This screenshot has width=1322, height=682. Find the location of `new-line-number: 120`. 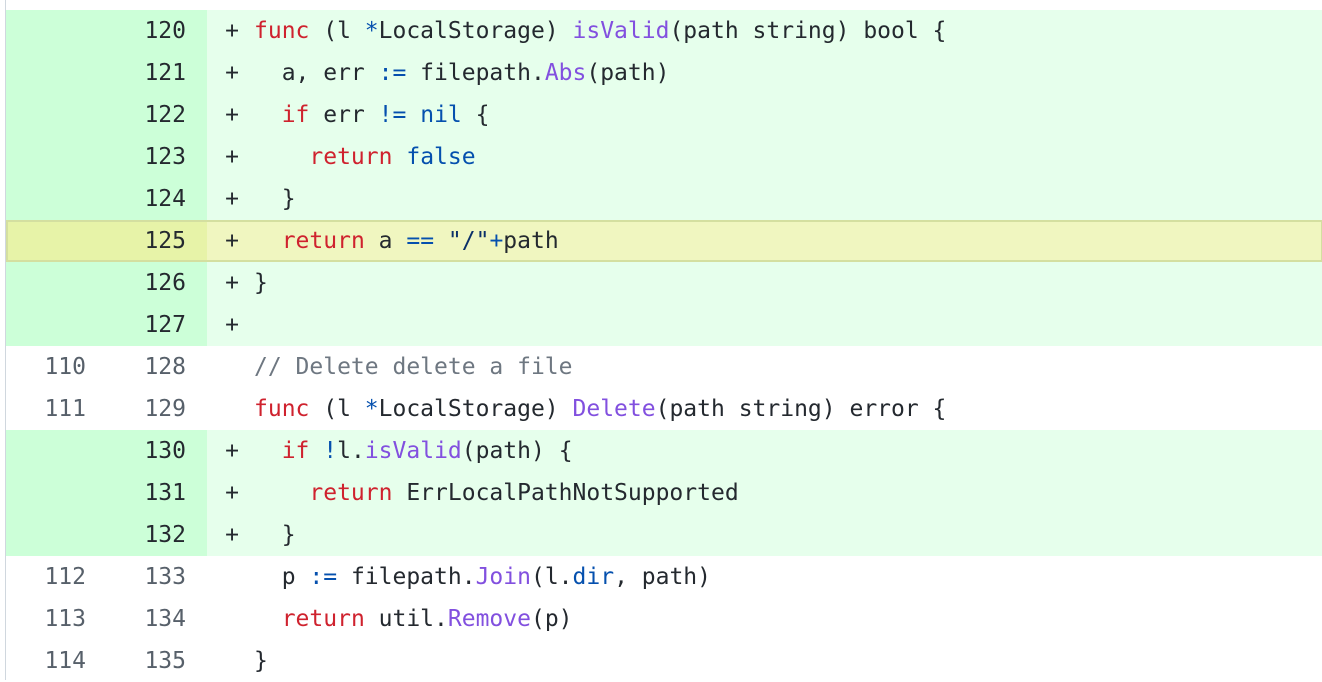

new-line-number: 120 is located at coordinates (136, 31).